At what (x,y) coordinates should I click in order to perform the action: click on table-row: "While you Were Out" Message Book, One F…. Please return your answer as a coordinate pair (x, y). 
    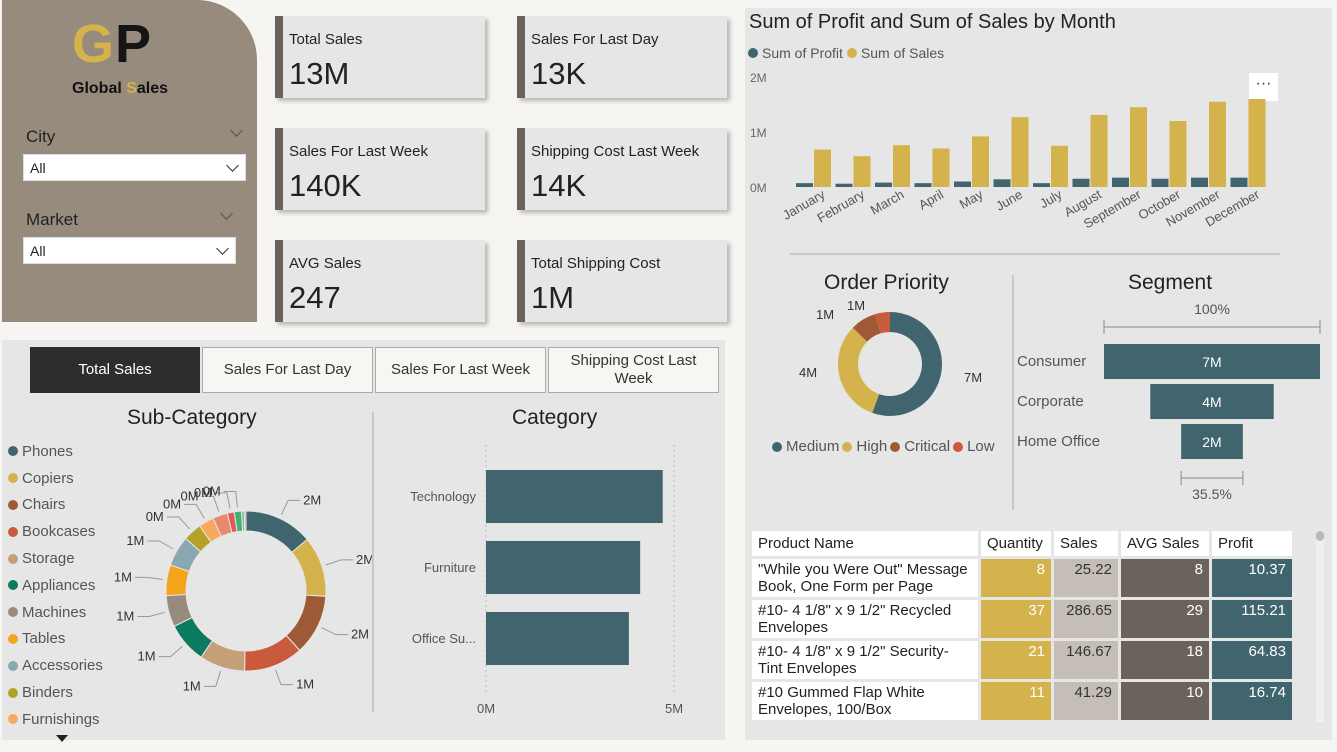
    Looking at the image, I should click on (1022, 578).